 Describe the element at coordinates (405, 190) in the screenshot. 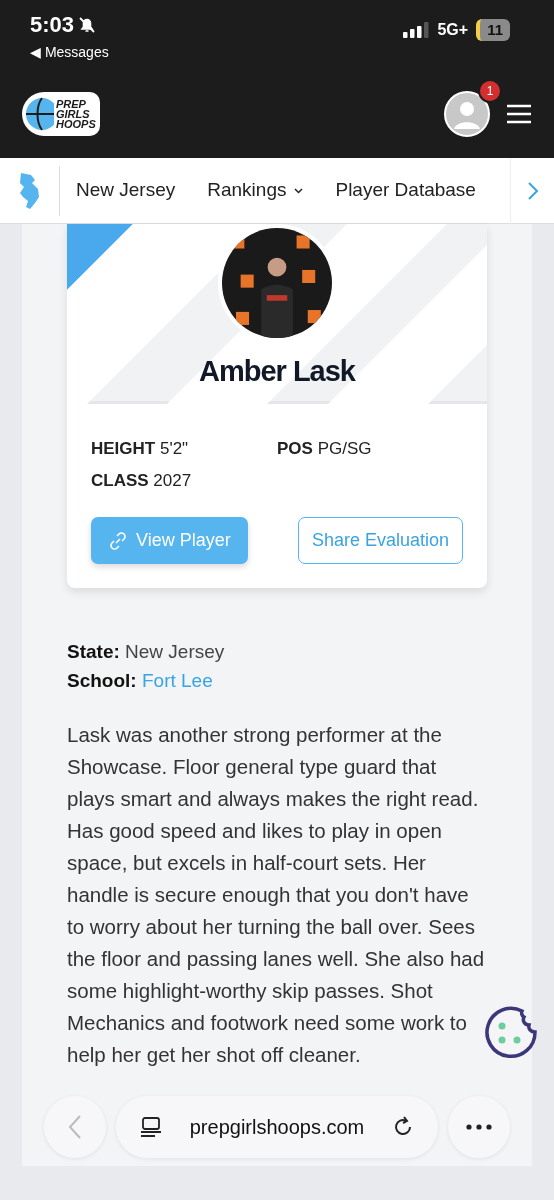

I see `nav-link: Player Database` at that location.